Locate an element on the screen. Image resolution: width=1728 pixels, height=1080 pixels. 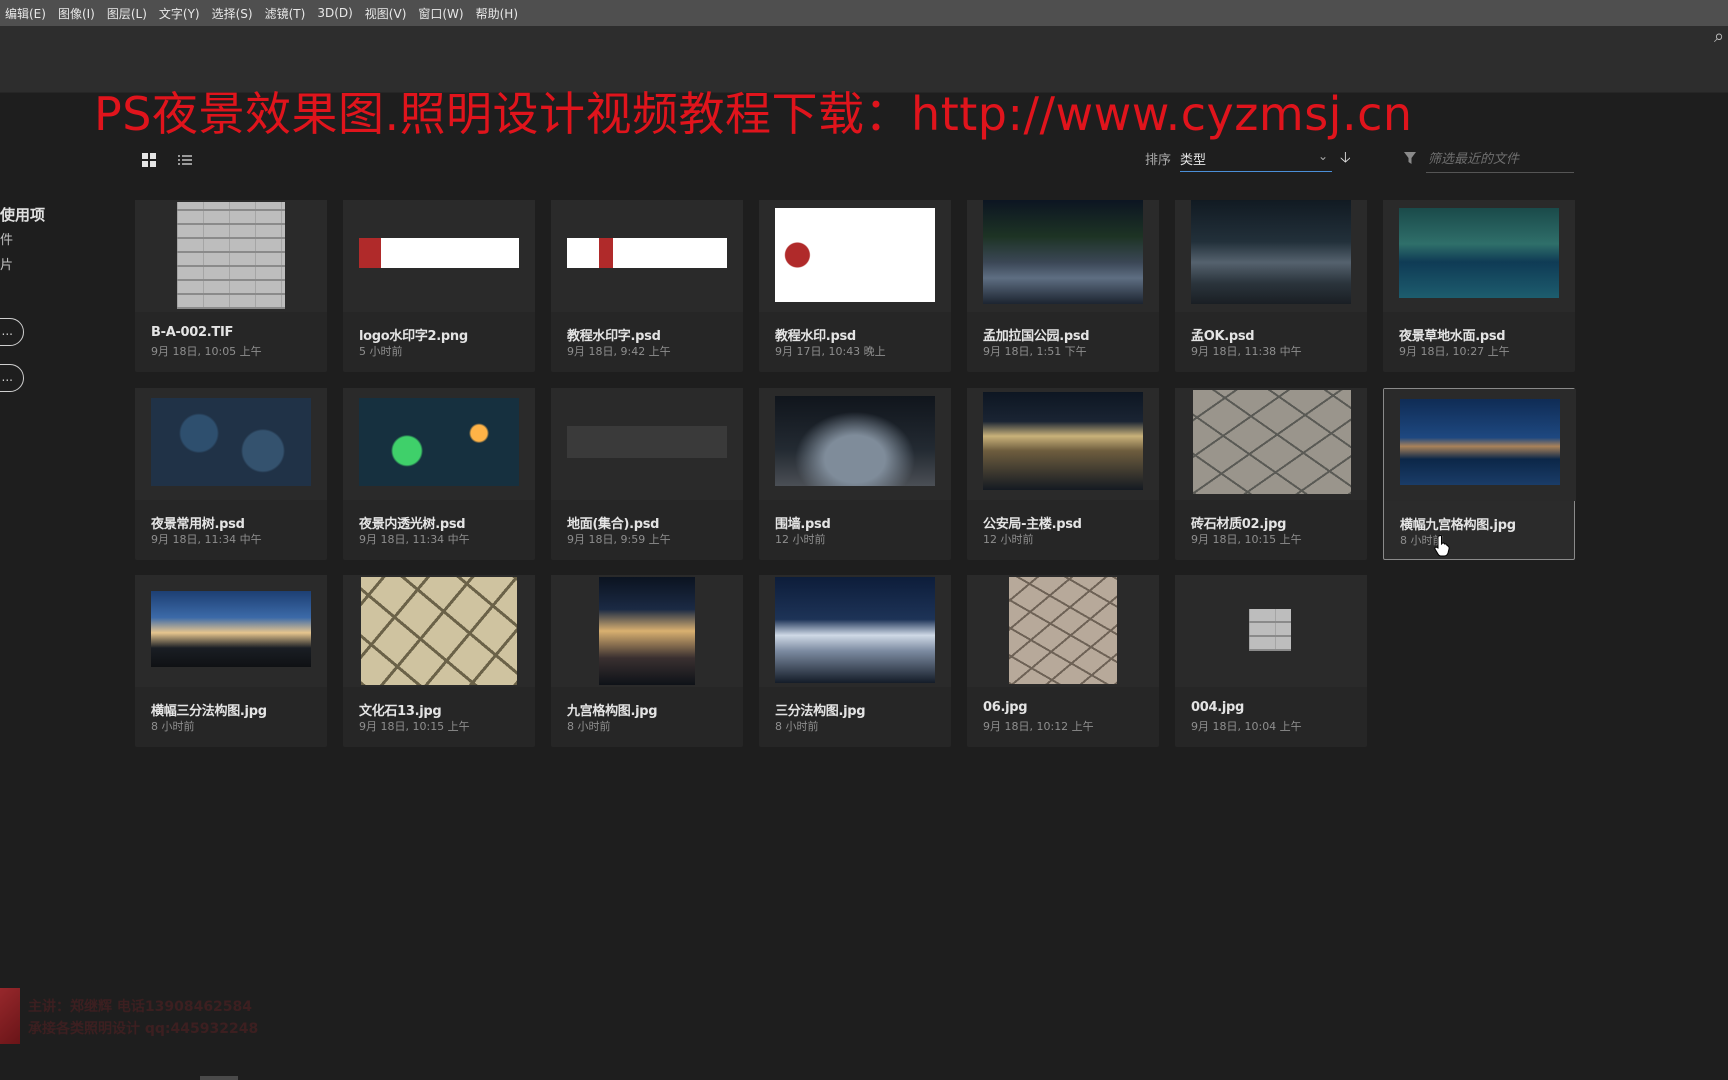
file-name: 教程水印.psd is located at coordinates (815, 336).